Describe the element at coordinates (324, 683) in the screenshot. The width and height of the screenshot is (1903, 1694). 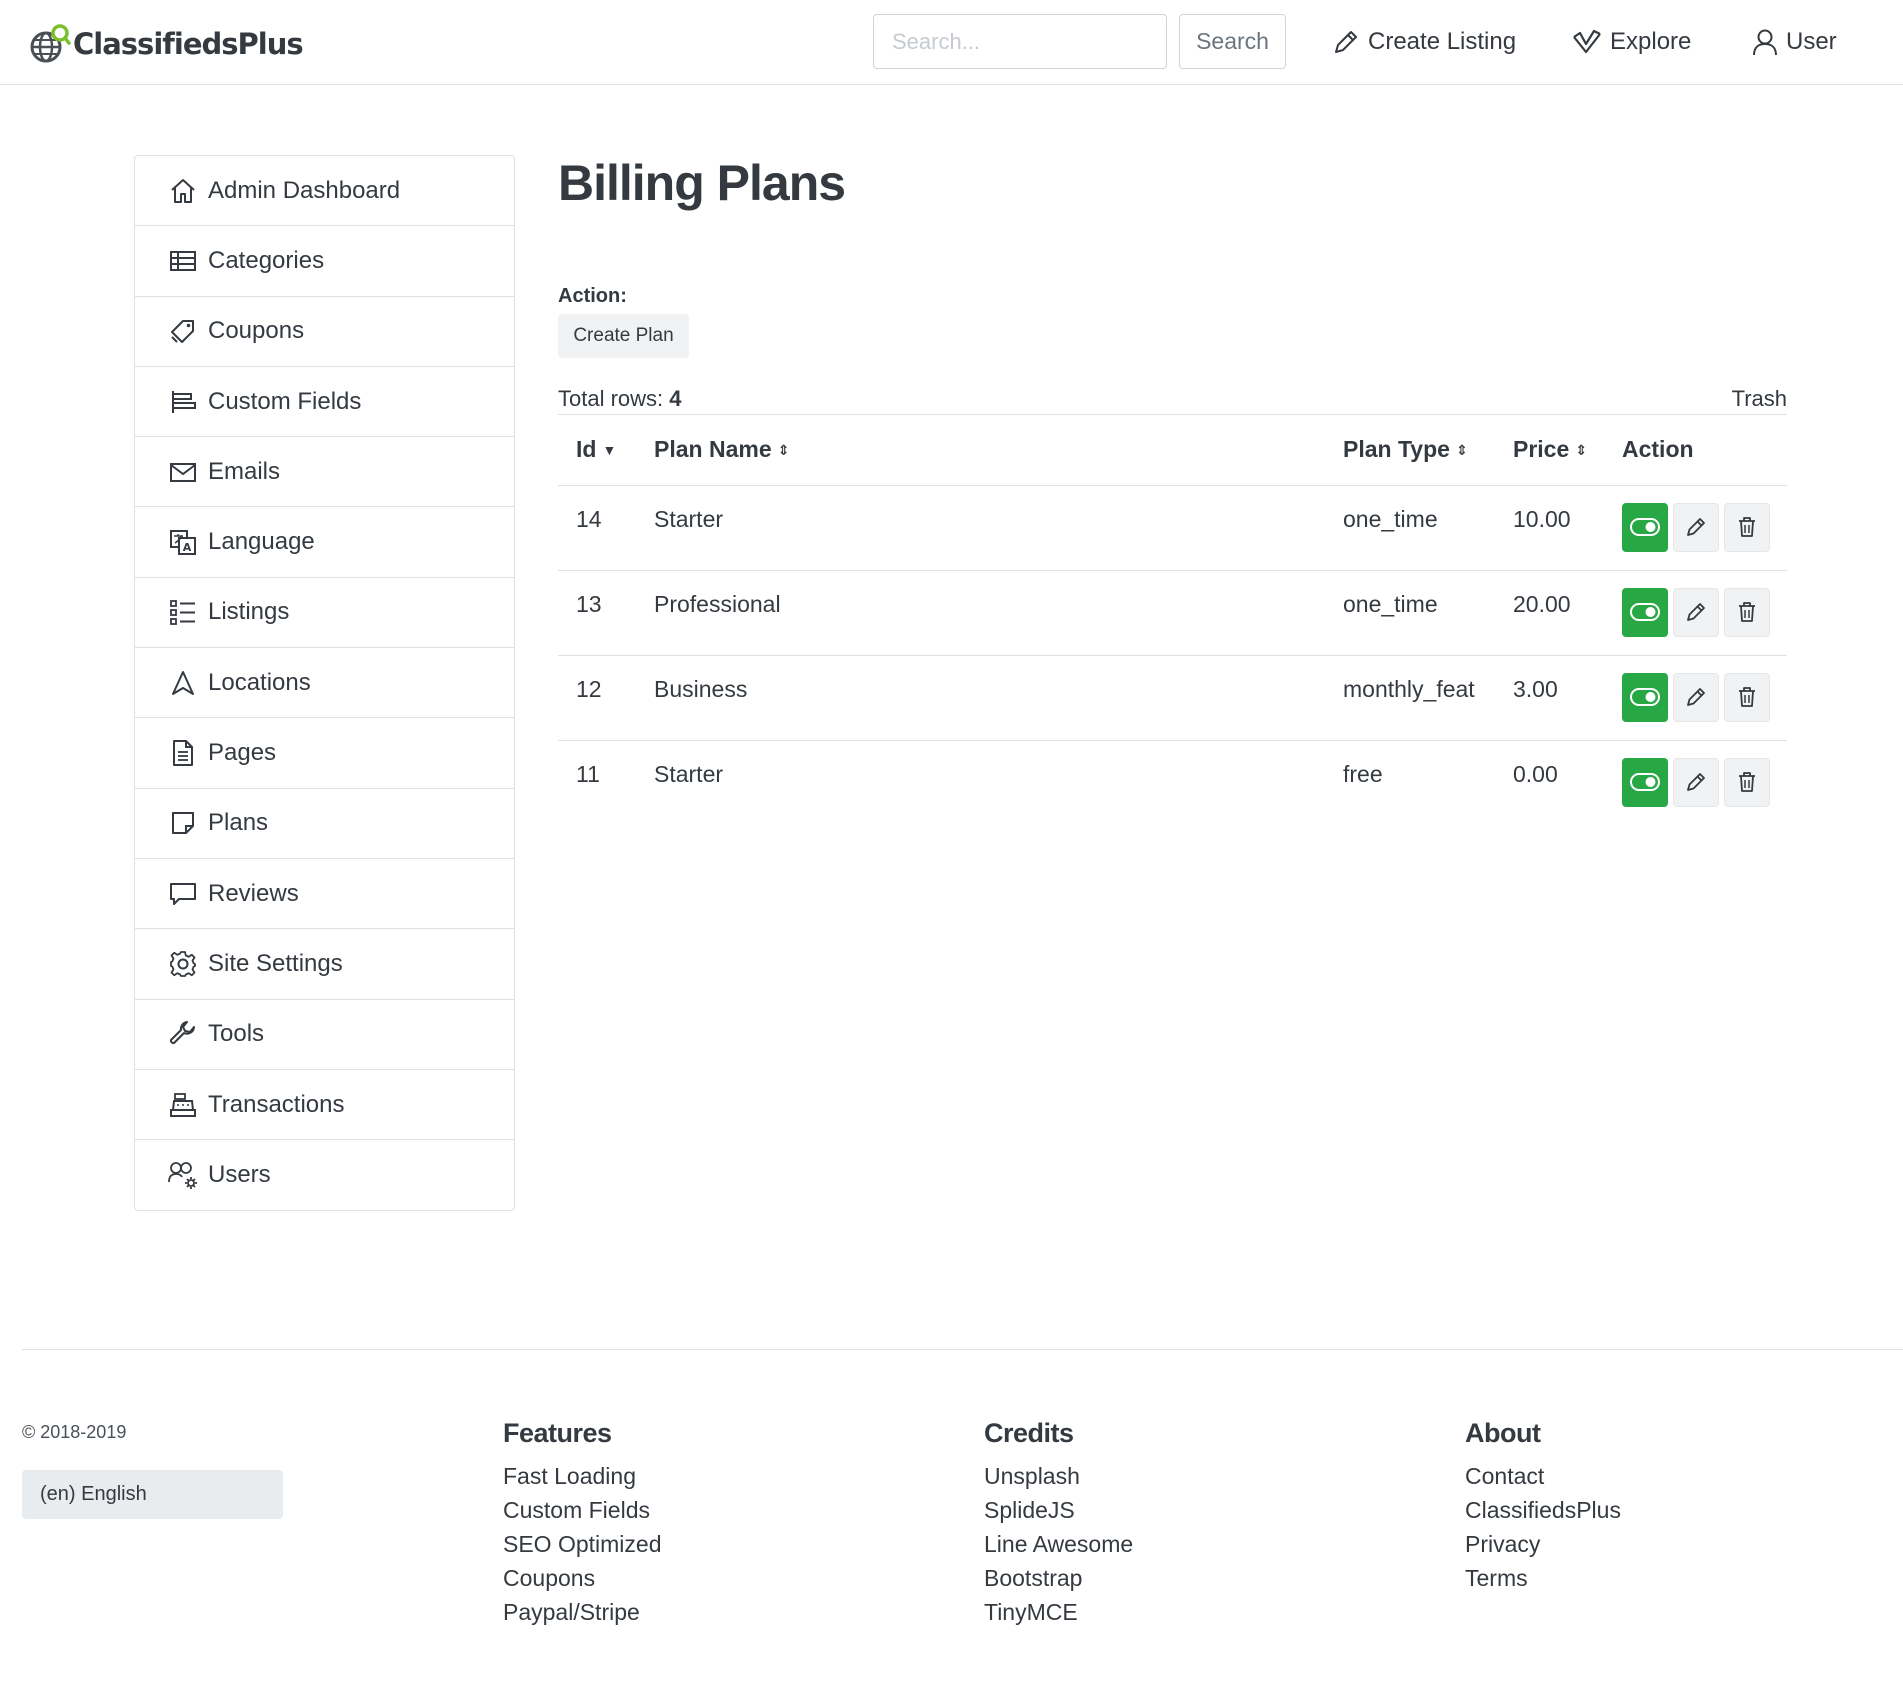
I see `sidebar-item-locations: Locations` at that location.